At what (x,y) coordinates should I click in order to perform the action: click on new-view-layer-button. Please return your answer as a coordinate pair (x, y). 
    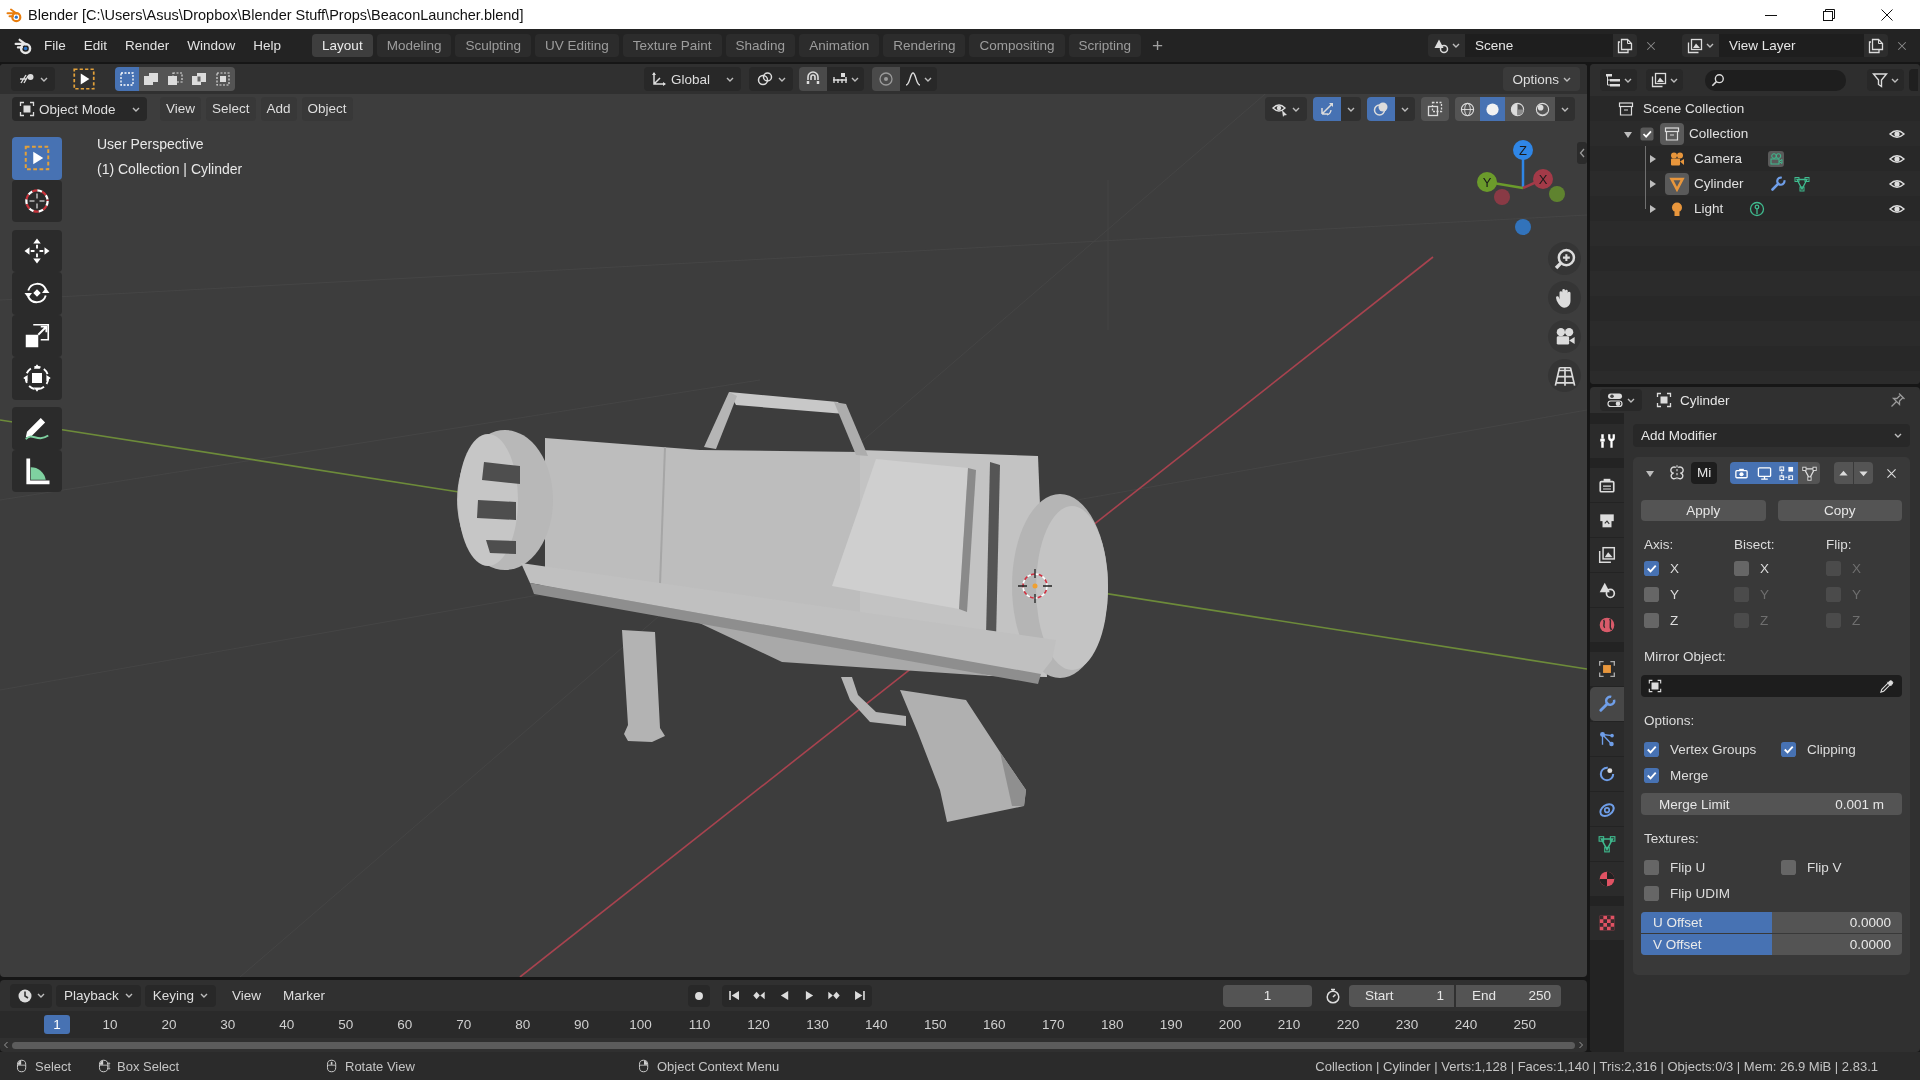
    Looking at the image, I should click on (1876, 45).